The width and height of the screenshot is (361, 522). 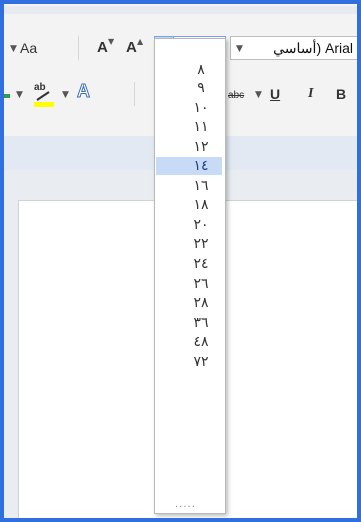 What do you see at coordinates (189, 225) in the screenshot?
I see `font-size-option: ٢٠` at bounding box center [189, 225].